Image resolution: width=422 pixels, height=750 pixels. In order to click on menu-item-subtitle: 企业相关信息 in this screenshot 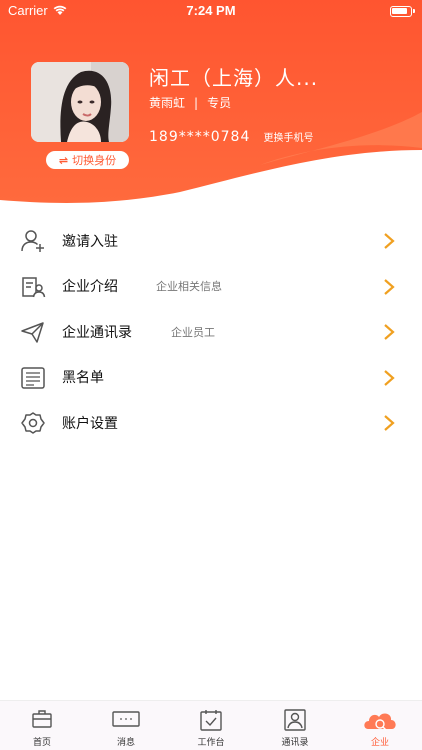, I will do `click(189, 287)`.